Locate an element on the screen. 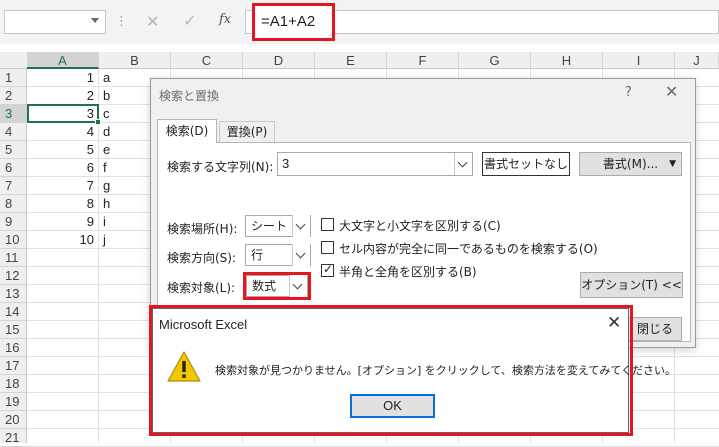  cell-a10: 10 is located at coordinates (62, 240).